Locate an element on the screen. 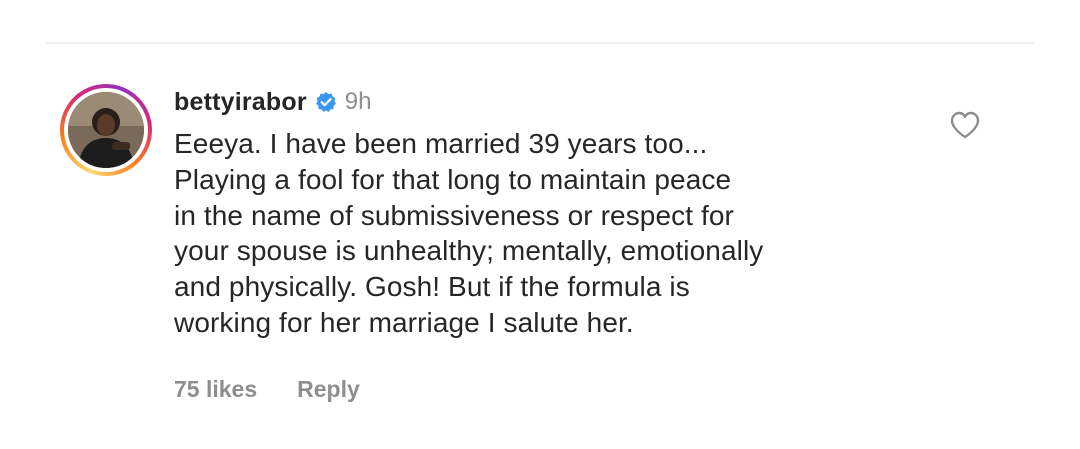 The width and height of the screenshot is (1080, 449). comment-header: bettyirabor 9h is located at coordinates (554, 102).